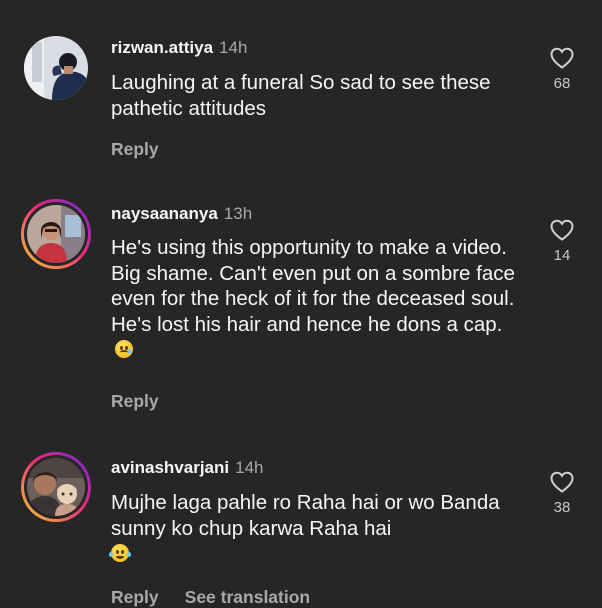  I want to click on like-count: 68, so click(562, 83).